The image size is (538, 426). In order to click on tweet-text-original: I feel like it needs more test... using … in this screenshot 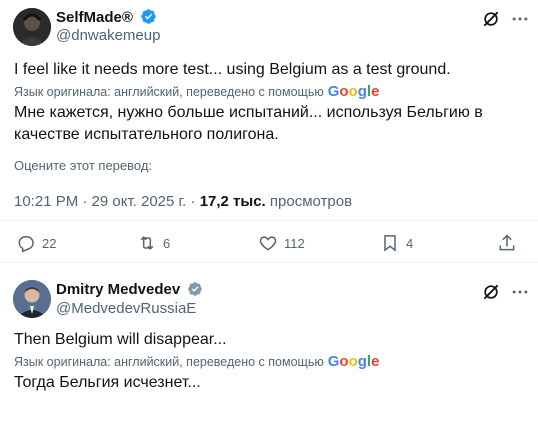, I will do `click(232, 69)`.